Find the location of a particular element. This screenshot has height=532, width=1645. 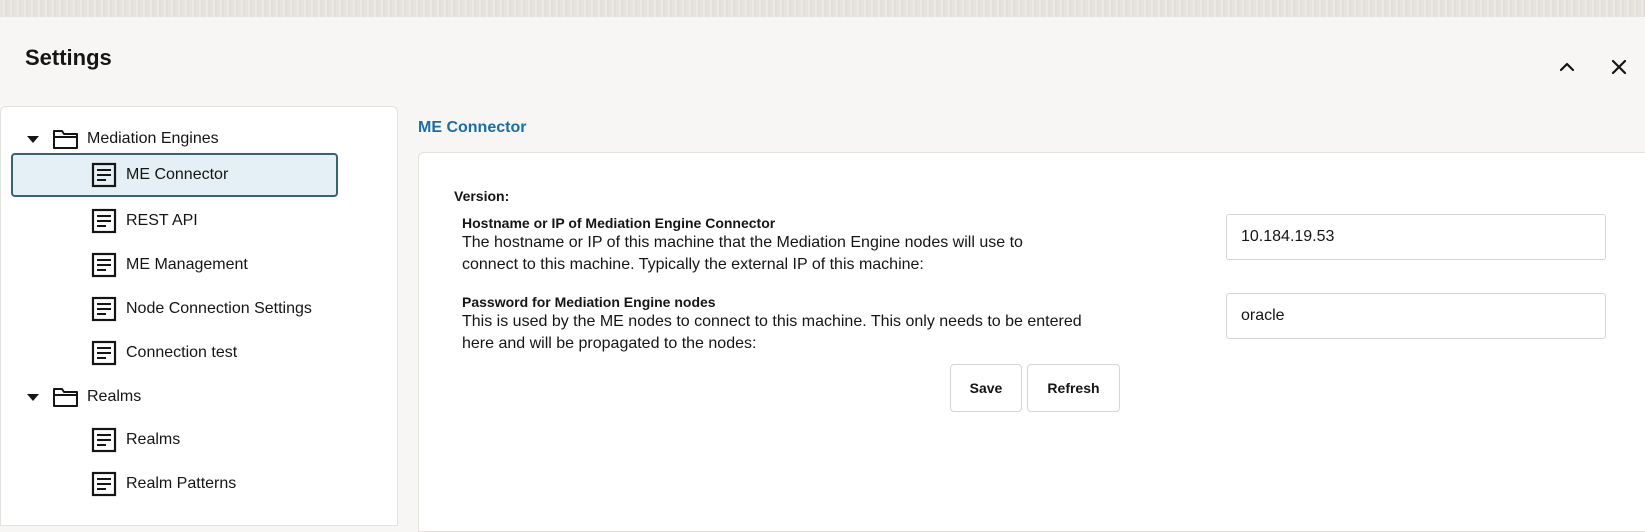

tree-item-rest-api: REST API is located at coordinates (174, 221).